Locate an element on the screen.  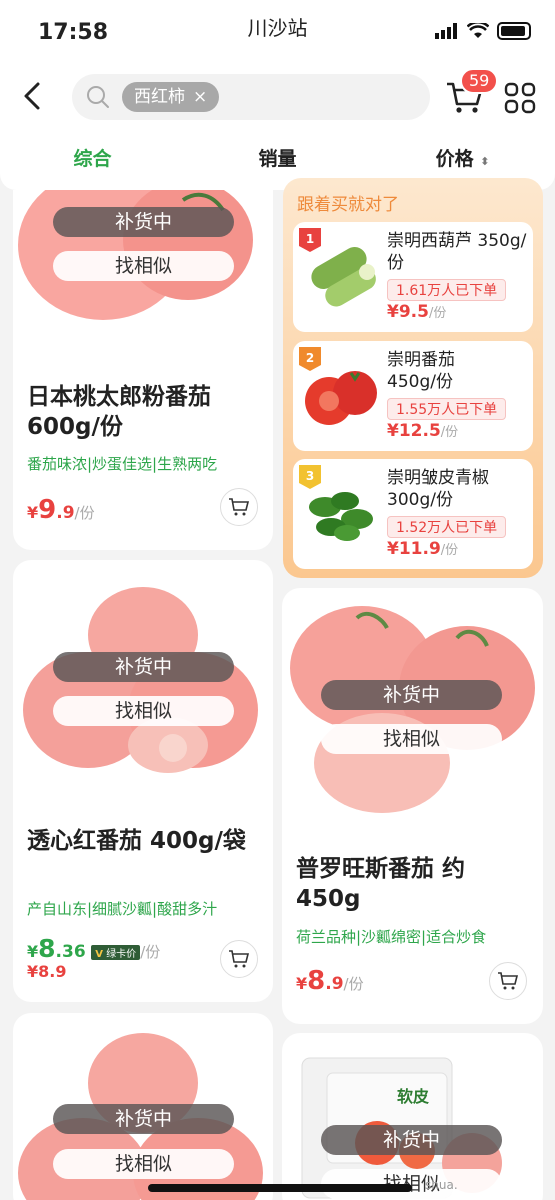
ranking-item-price: ¥11.9/份 is located at coordinates (422, 549).